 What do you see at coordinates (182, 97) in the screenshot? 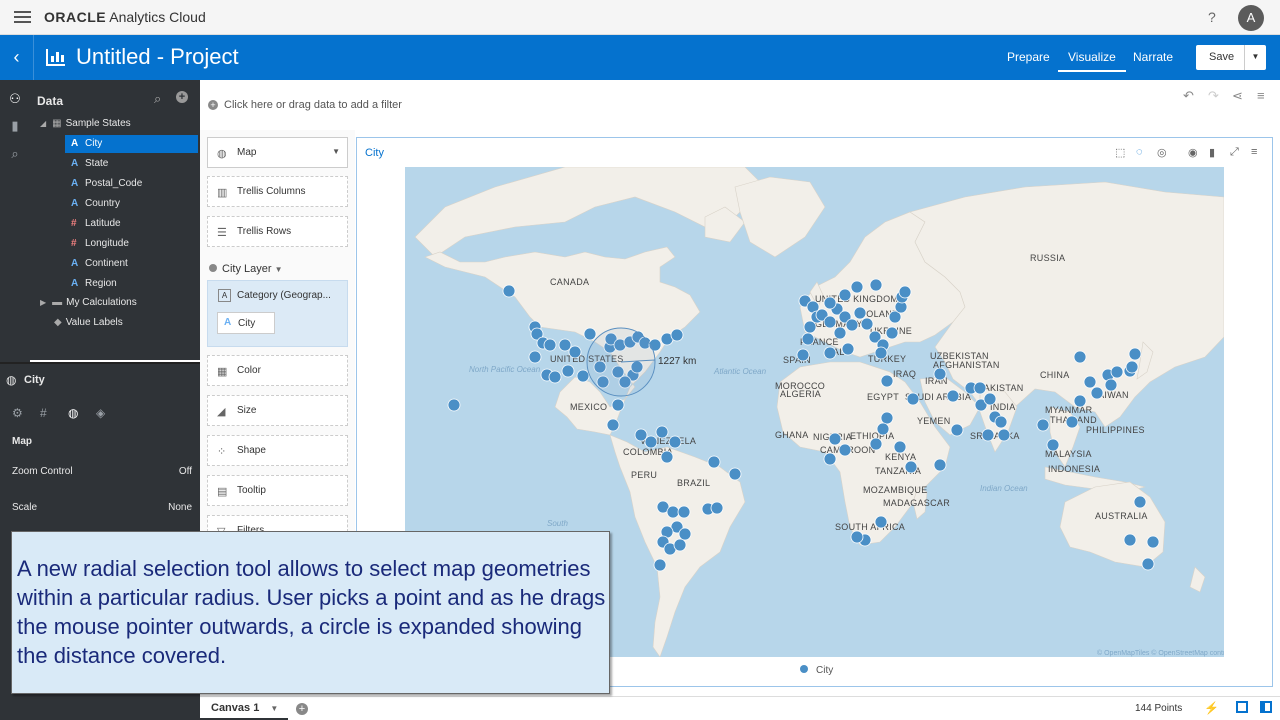
I see `add-data-icon: +` at bounding box center [182, 97].